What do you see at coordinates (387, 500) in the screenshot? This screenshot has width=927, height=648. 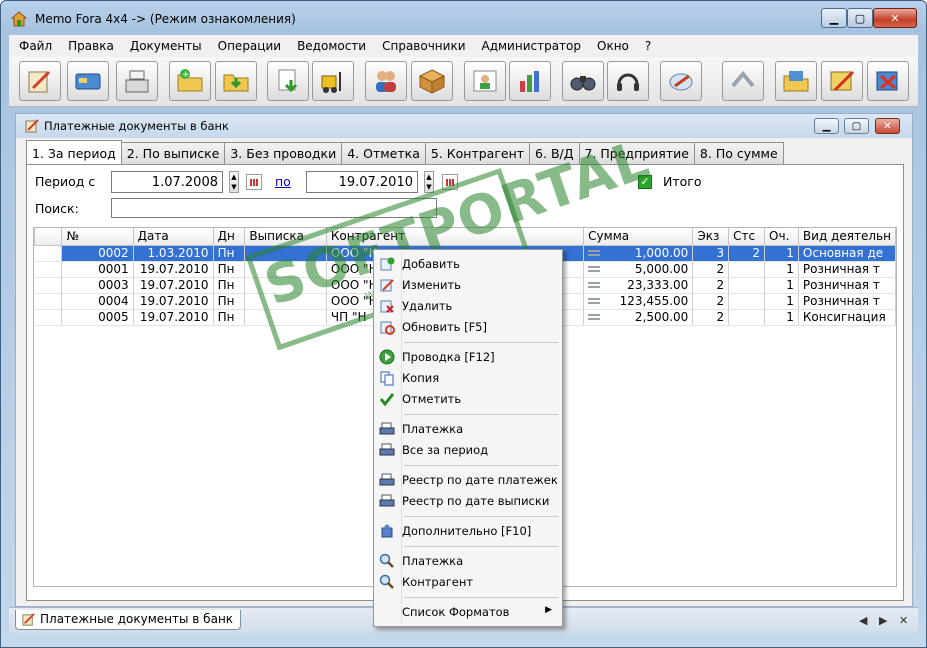 I see `print-icon` at bounding box center [387, 500].